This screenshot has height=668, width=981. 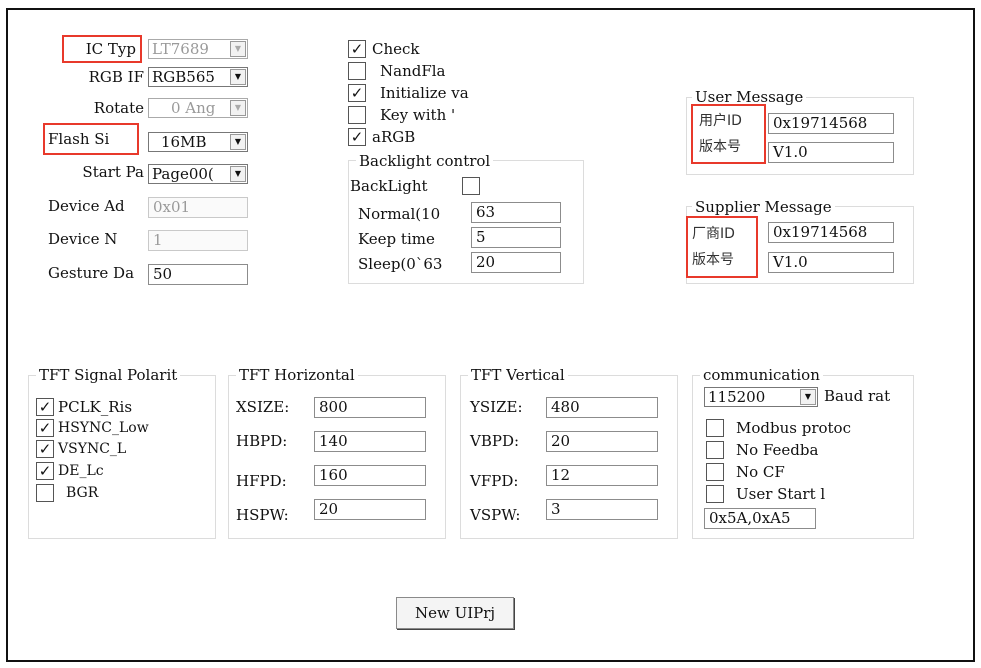 What do you see at coordinates (92, 449) in the screenshot?
I see `vsync-label: VSYNC_L` at bounding box center [92, 449].